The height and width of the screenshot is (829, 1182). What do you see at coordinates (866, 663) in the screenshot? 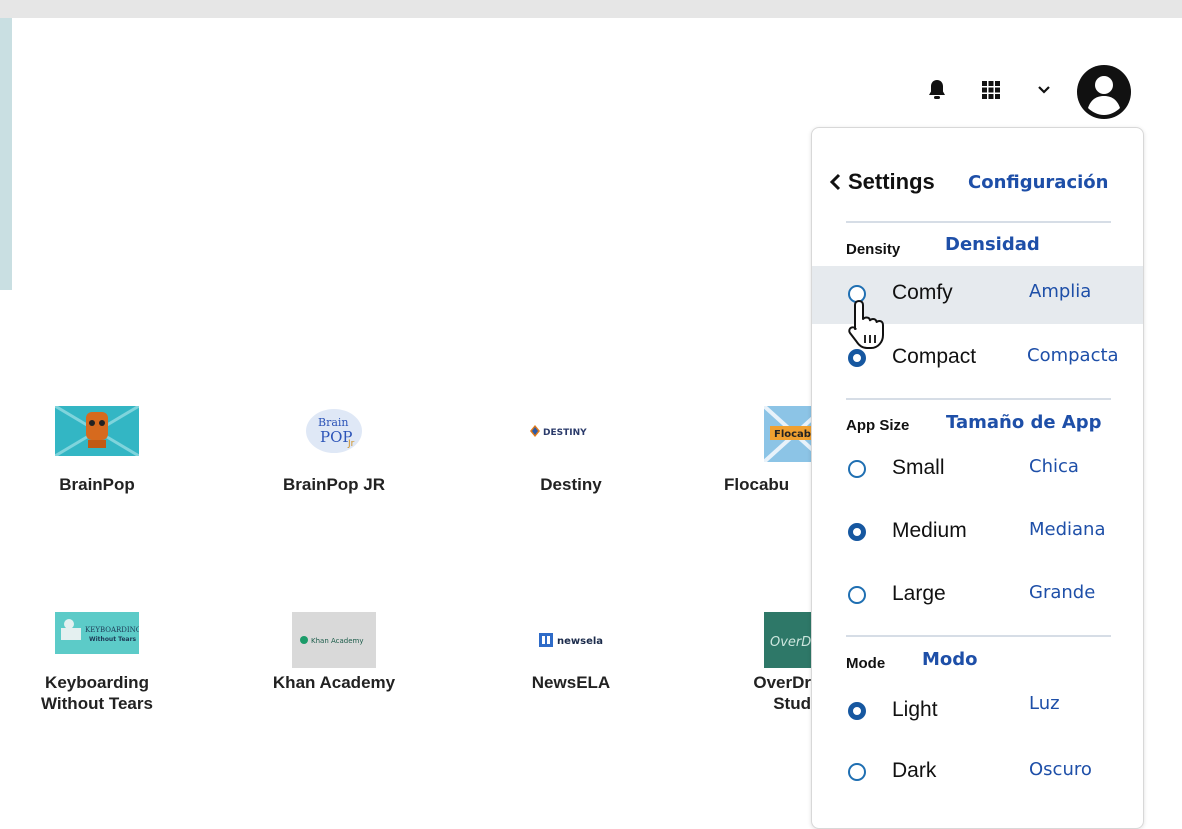
I see `mode-label: Mode` at bounding box center [866, 663].